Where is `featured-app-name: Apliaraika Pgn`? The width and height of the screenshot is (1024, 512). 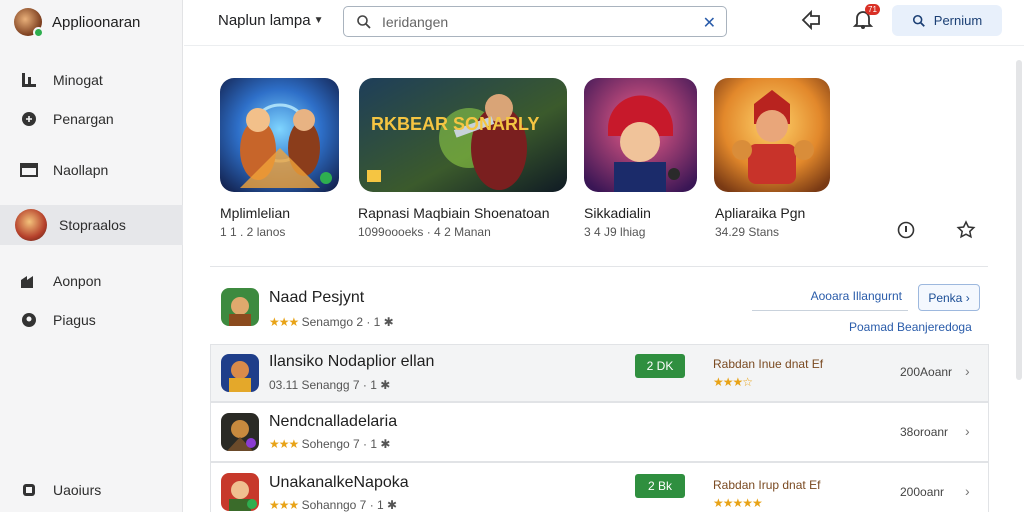 featured-app-name: Apliaraika Pgn is located at coordinates (760, 213).